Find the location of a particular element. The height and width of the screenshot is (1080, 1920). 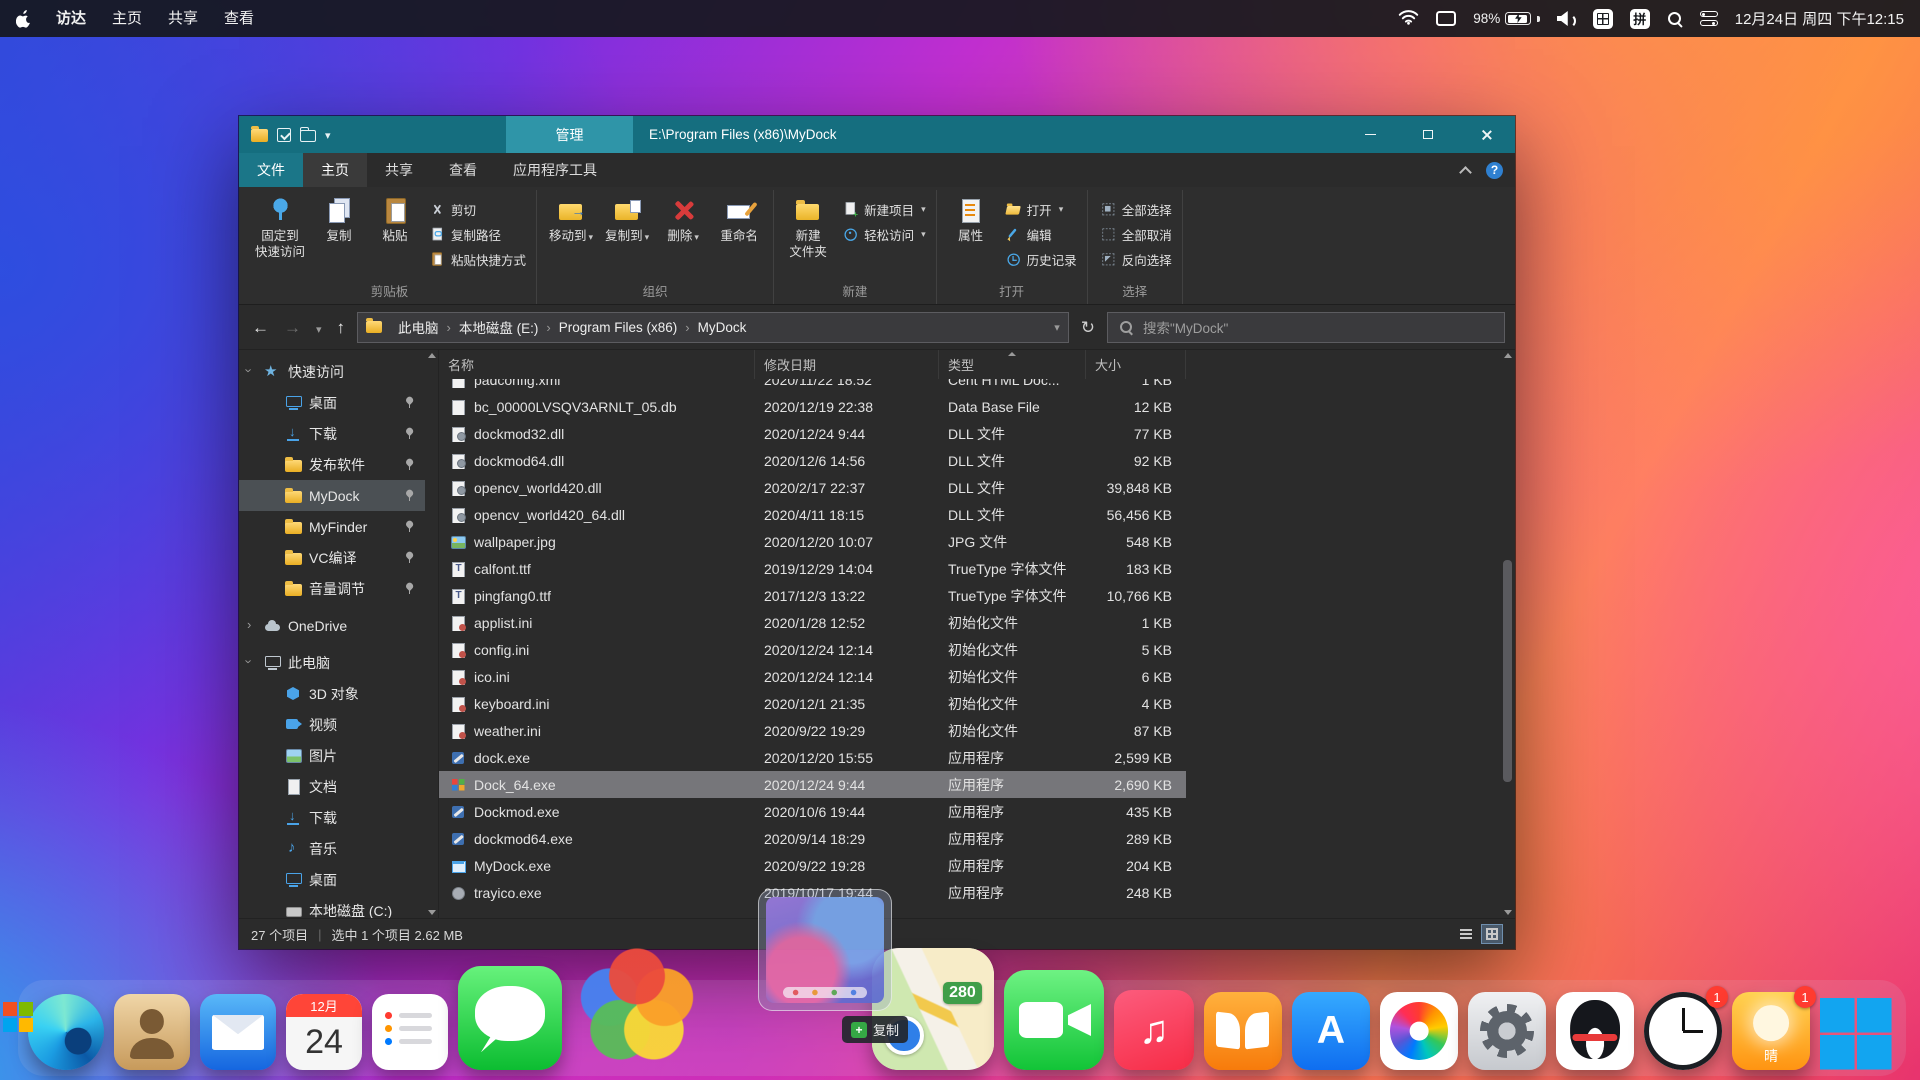

ribbon-button: 反向选择 is located at coordinates (1136, 259).